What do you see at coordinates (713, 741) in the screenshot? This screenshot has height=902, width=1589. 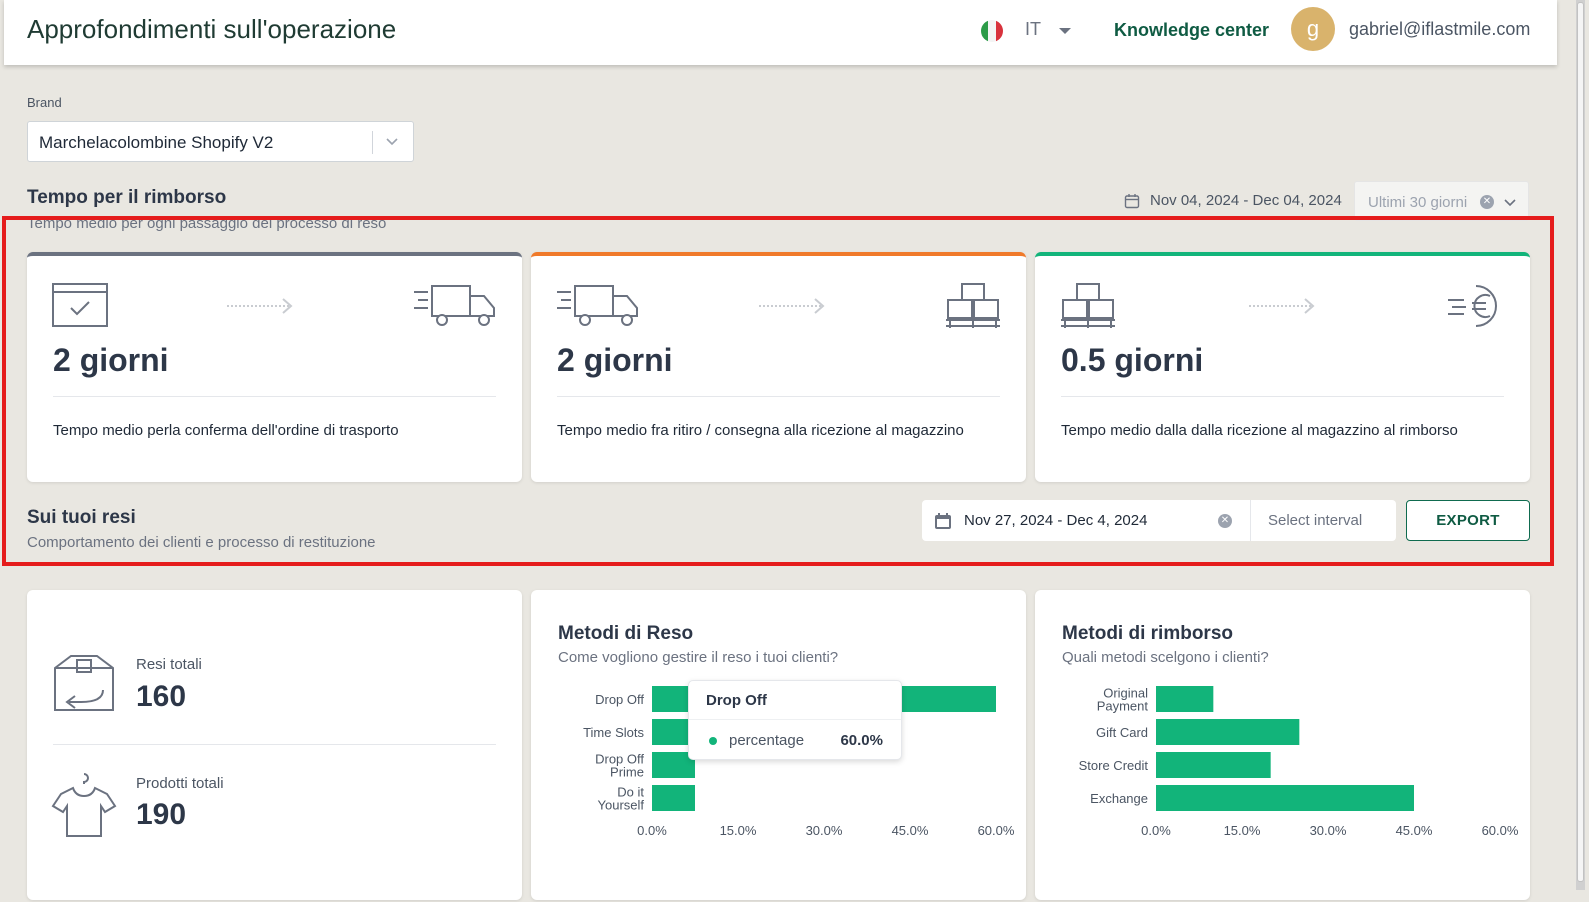 I see `series-dot` at bounding box center [713, 741].